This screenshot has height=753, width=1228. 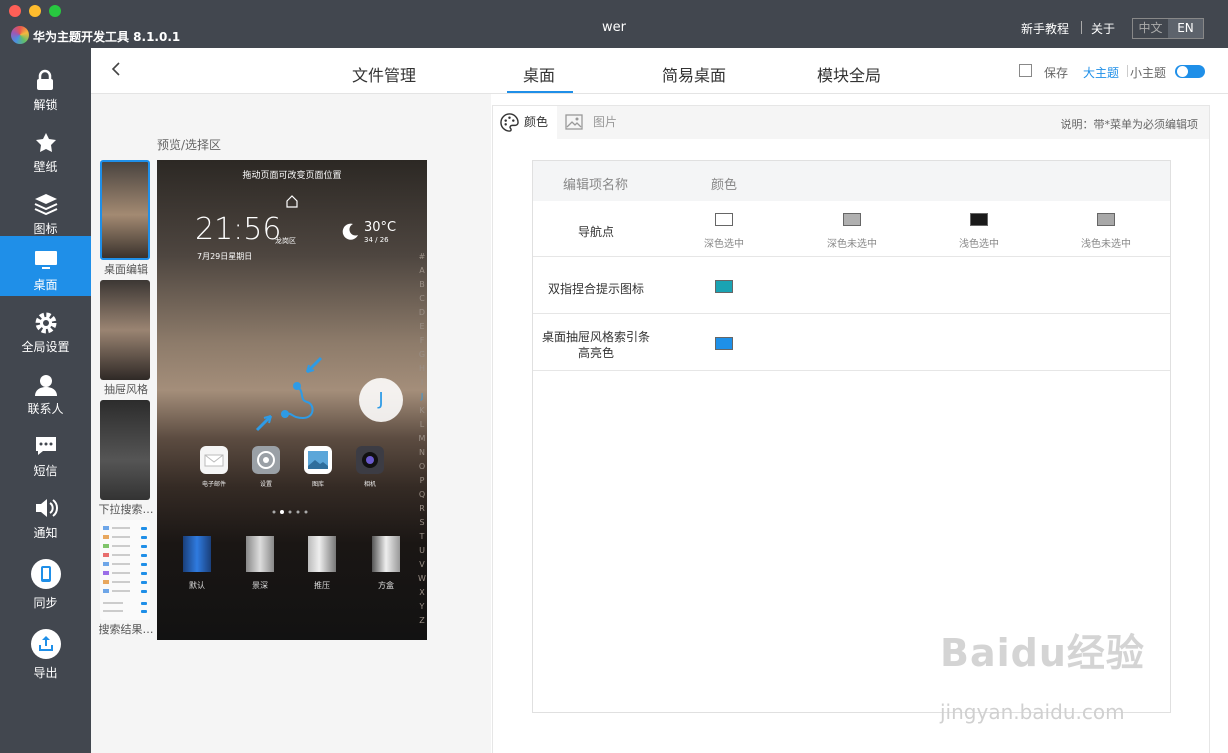 What do you see at coordinates (1045, 28) in the screenshot?
I see `tutorial-link: 新手教程` at bounding box center [1045, 28].